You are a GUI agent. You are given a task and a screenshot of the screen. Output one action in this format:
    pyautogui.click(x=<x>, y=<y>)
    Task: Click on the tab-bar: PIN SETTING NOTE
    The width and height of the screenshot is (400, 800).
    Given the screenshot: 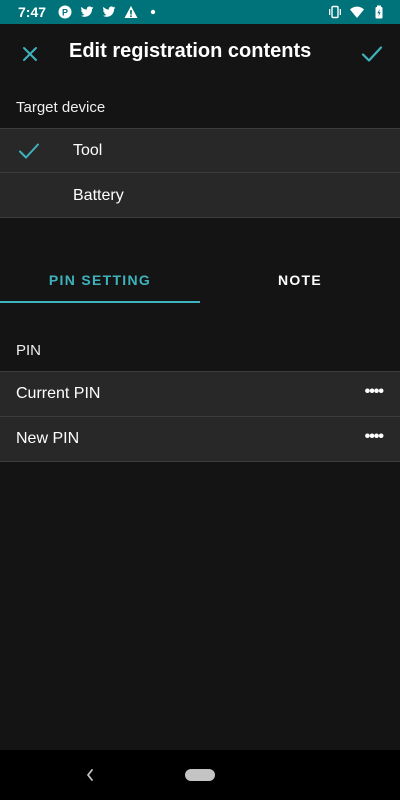 What is the action you would take?
    pyautogui.click(x=200, y=280)
    